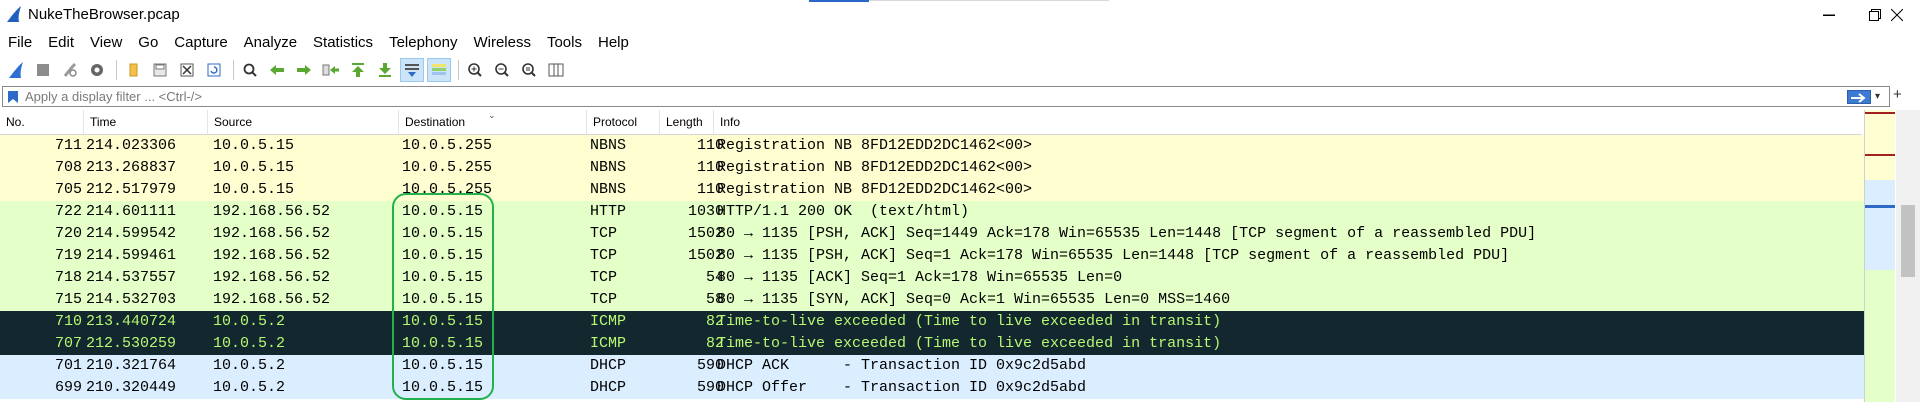  What do you see at coordinates (608, 365) in the screenshot?
I see `packet-protocol: DHCP` at bounding box center [608, 365].